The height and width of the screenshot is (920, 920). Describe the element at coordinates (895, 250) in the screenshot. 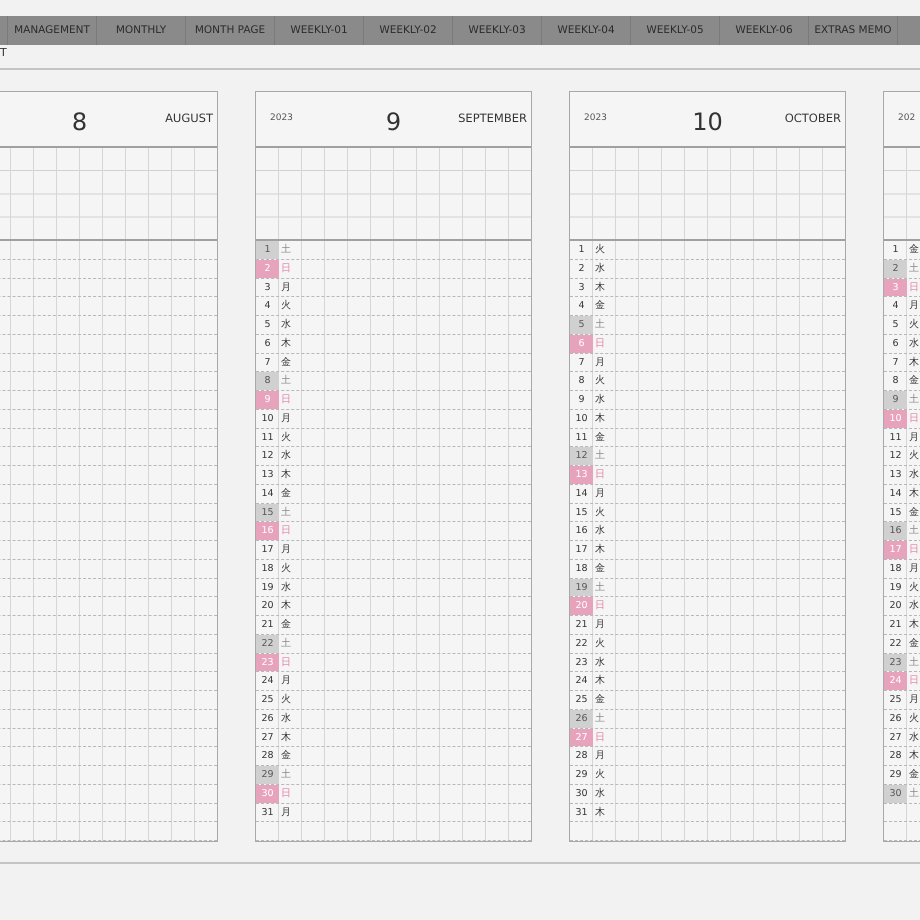

I see `day-number: 1` at that location.